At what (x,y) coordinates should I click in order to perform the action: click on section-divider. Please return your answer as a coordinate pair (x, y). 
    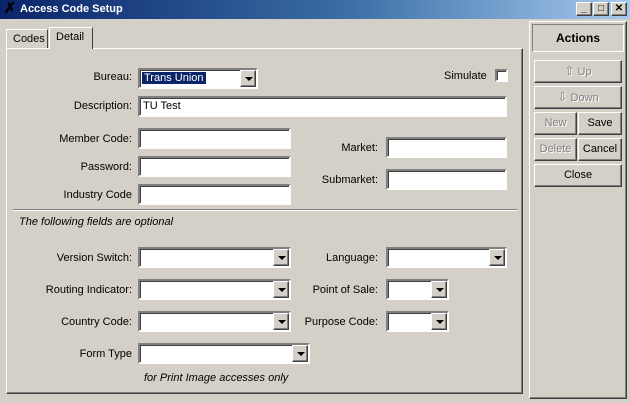
    Looking at the image, I should click on (265, 210).